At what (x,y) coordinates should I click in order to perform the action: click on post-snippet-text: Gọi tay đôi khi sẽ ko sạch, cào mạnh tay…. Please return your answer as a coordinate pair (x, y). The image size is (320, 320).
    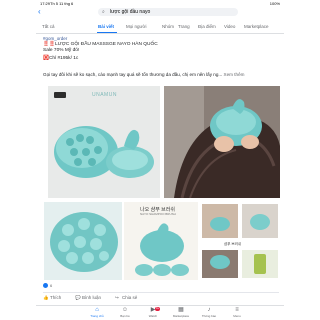
    Looking at the image, I should click on (133, 74).